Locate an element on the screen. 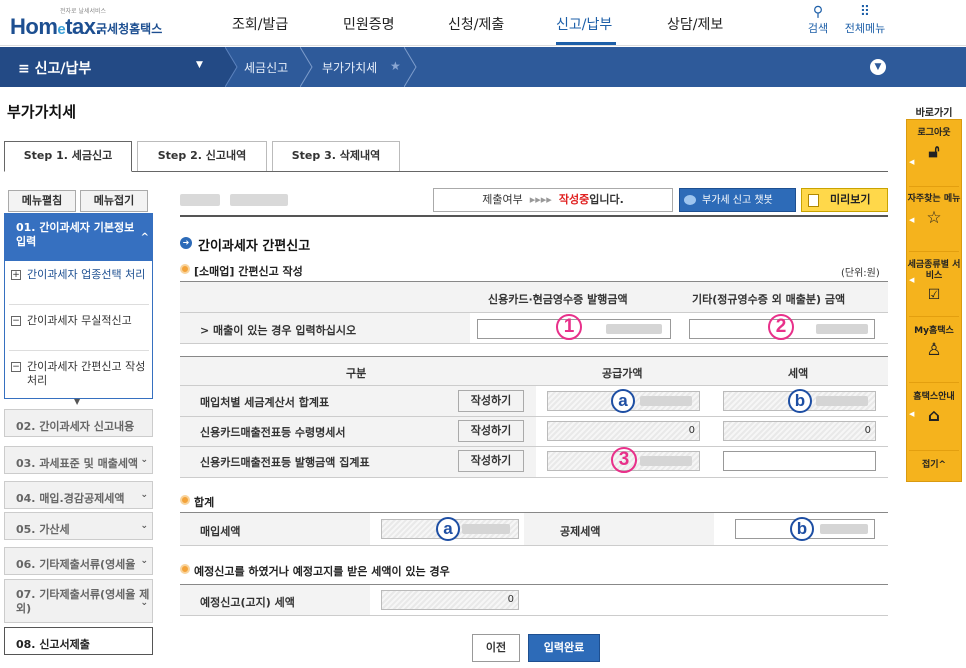 This screenshot has height=668, width=966. supply-amount-2: 0 is located at coordinates (623, 431).